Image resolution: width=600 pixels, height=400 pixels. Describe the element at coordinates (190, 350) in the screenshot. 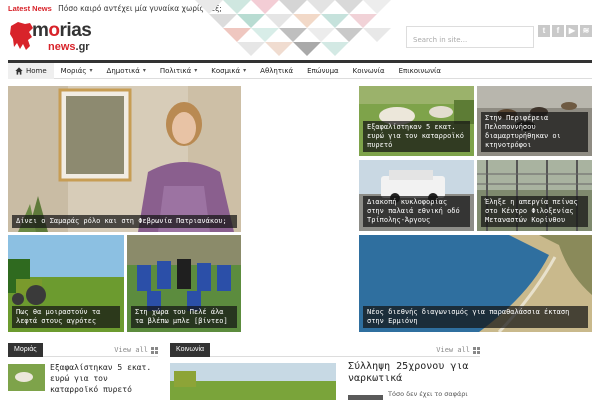

I see `section-tag: Κοινωνία` at that location.